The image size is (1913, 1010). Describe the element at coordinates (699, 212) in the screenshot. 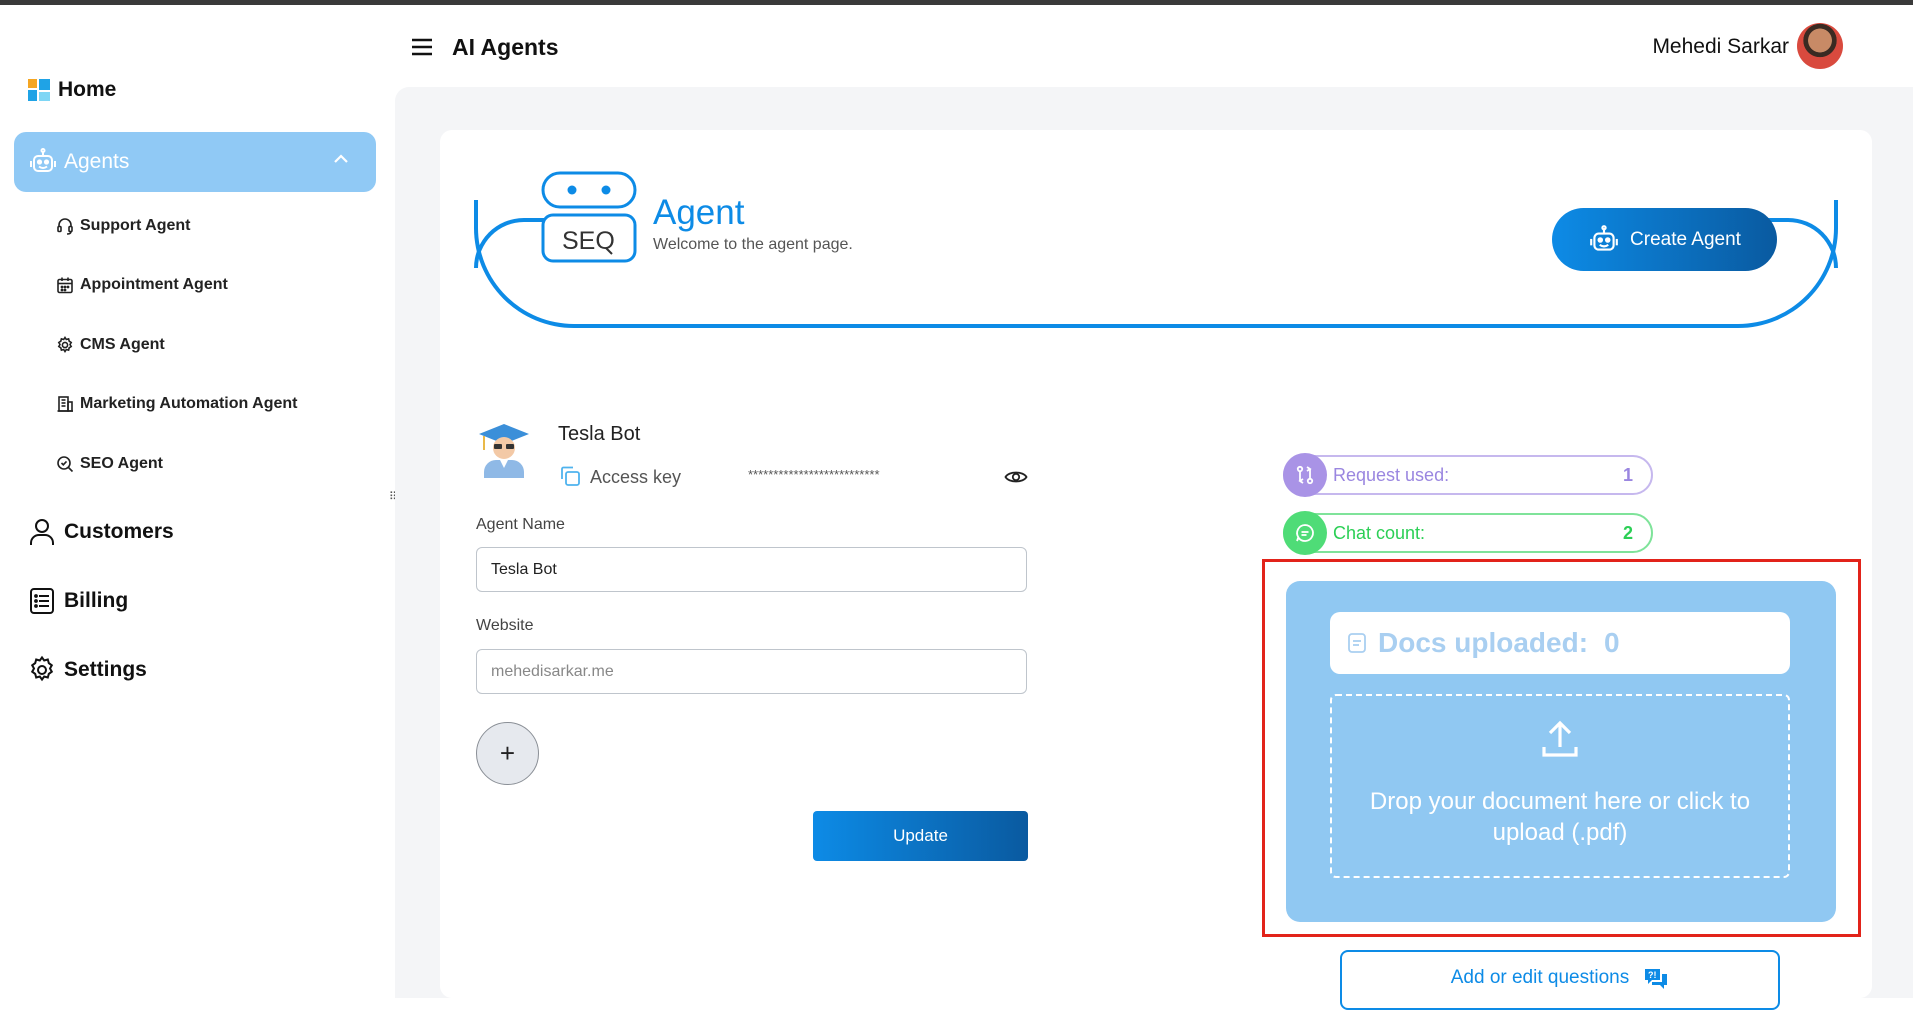

I see `hero-title: Agent` at that location.